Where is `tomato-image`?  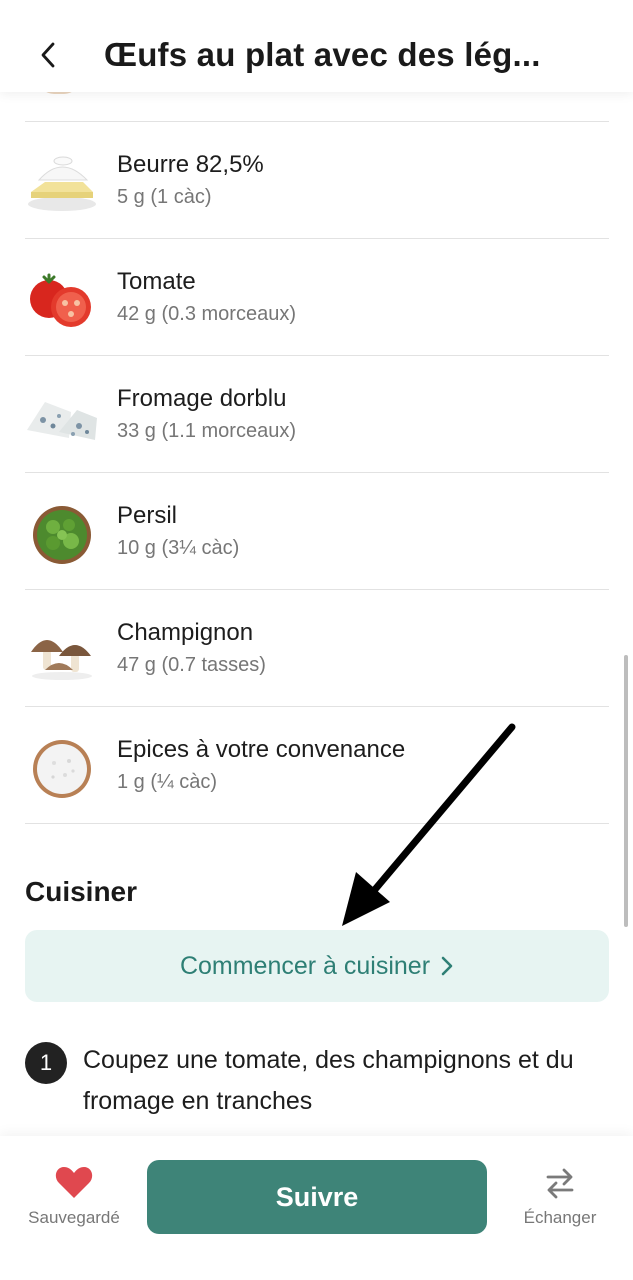 tomato-image is located at coordinates (62, 301).